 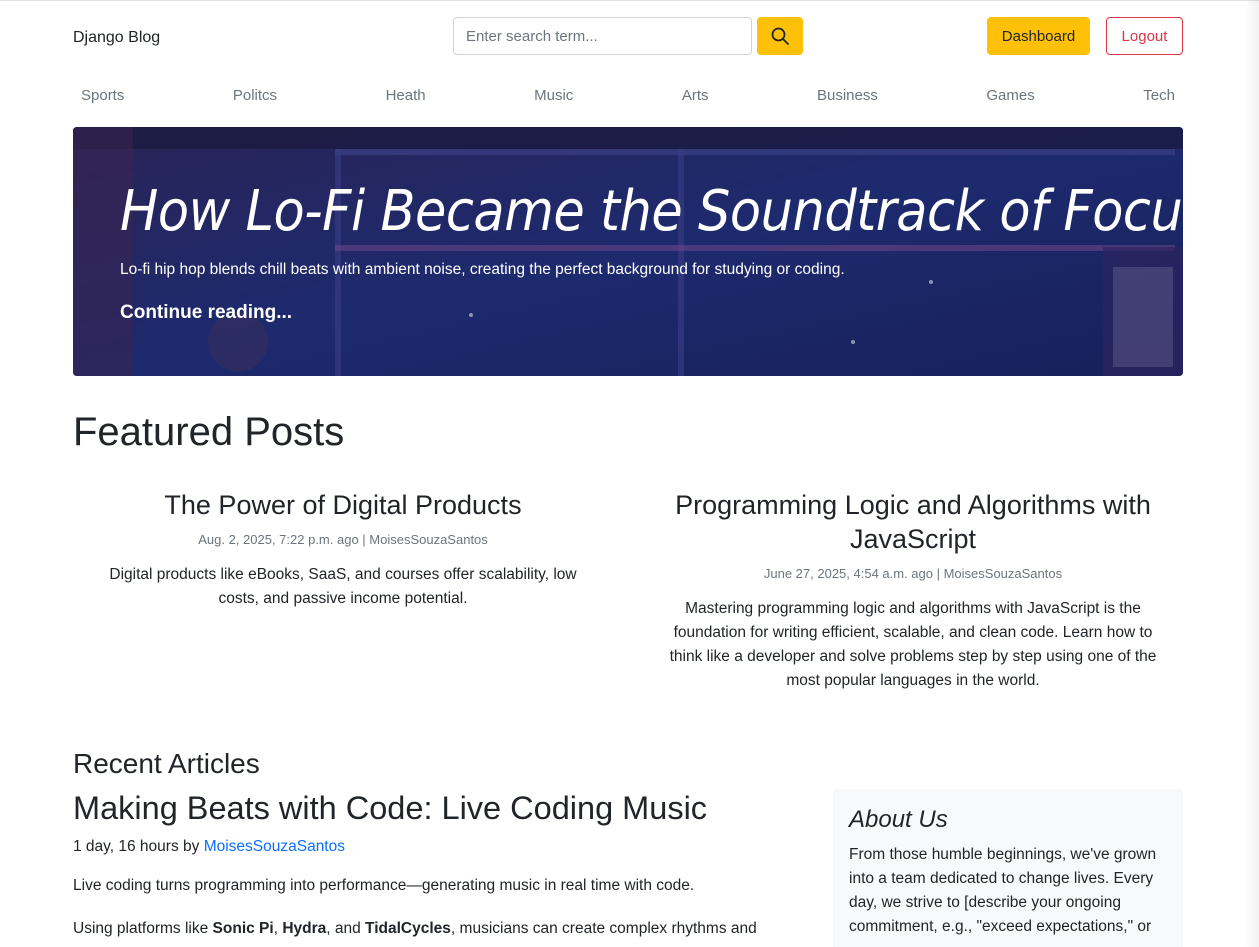 What do you see at coordinates (1010, 96) in the screenshot?
I see `nav-item-games: Games` at bounding box center [1010, 96].